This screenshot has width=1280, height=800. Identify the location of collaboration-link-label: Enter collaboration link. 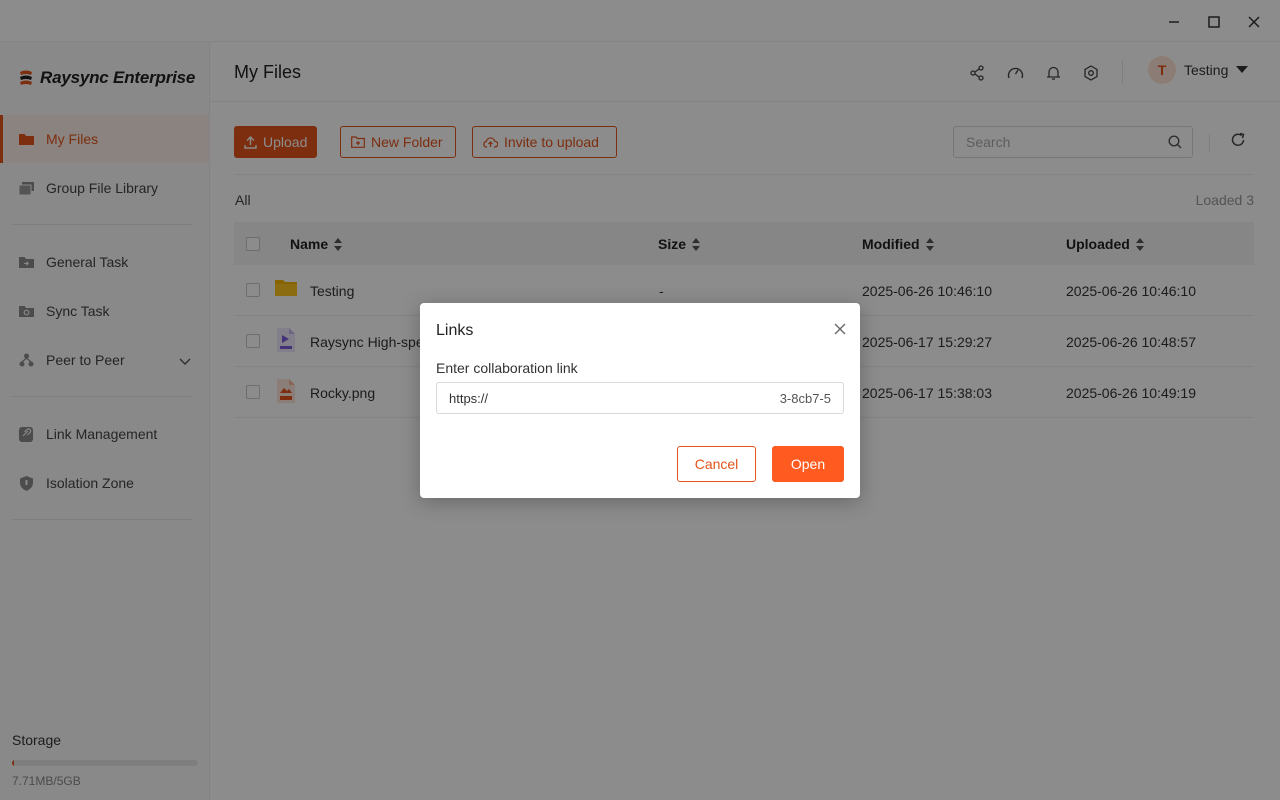
(507, 368).